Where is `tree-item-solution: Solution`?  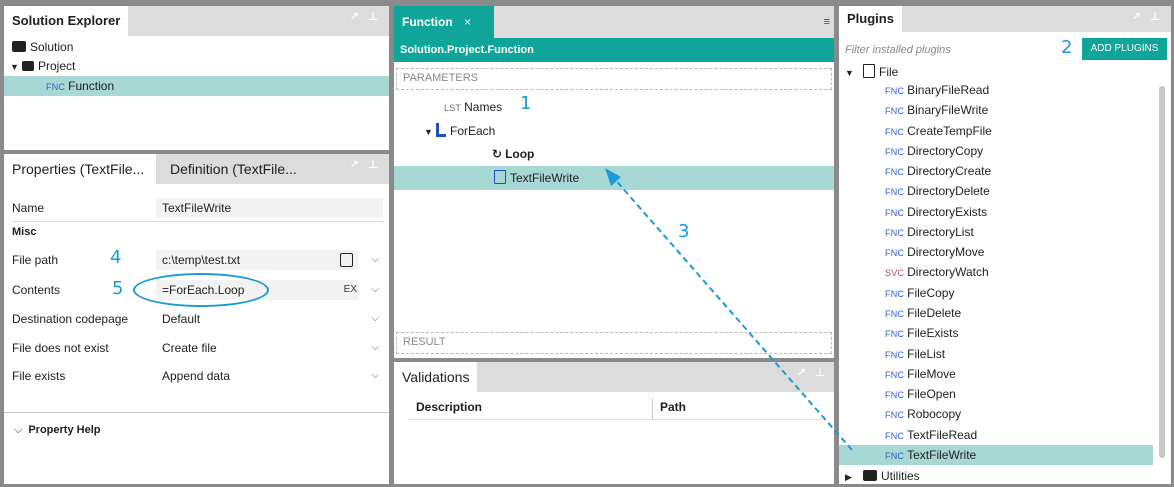 tree-item-solution: Solution is located at coordinates (42, 47).